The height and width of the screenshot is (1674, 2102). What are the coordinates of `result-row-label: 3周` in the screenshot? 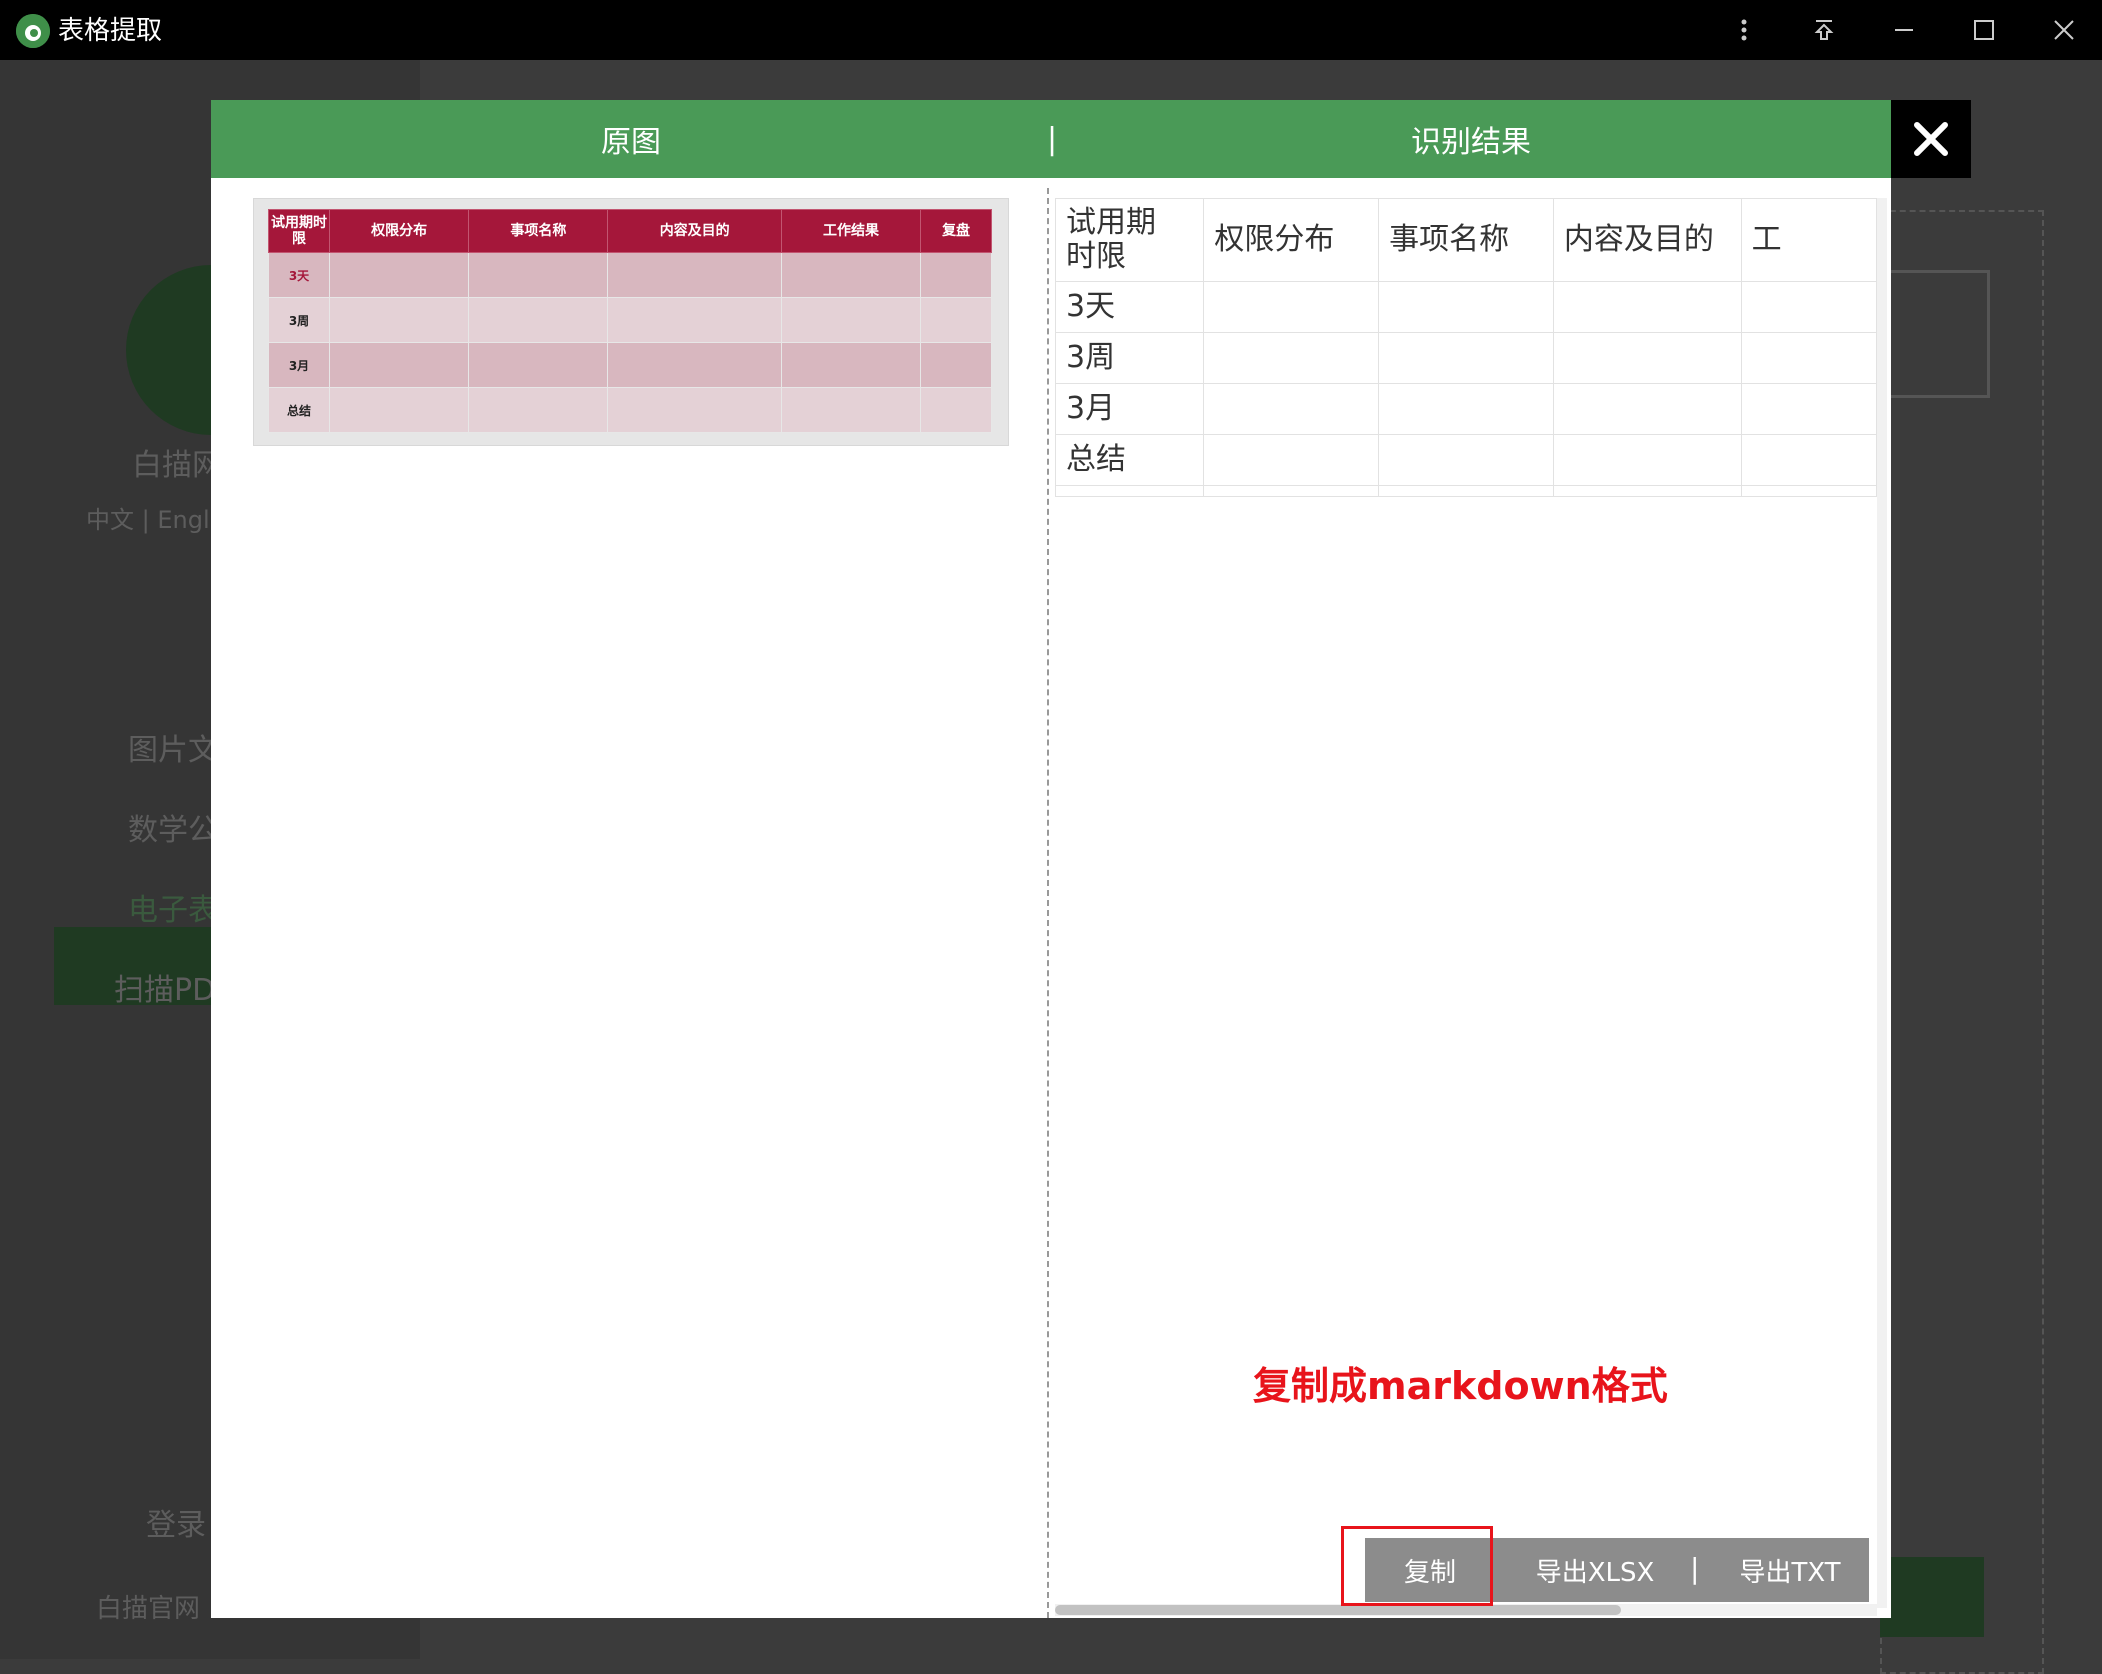 It's located at (1130, 358).